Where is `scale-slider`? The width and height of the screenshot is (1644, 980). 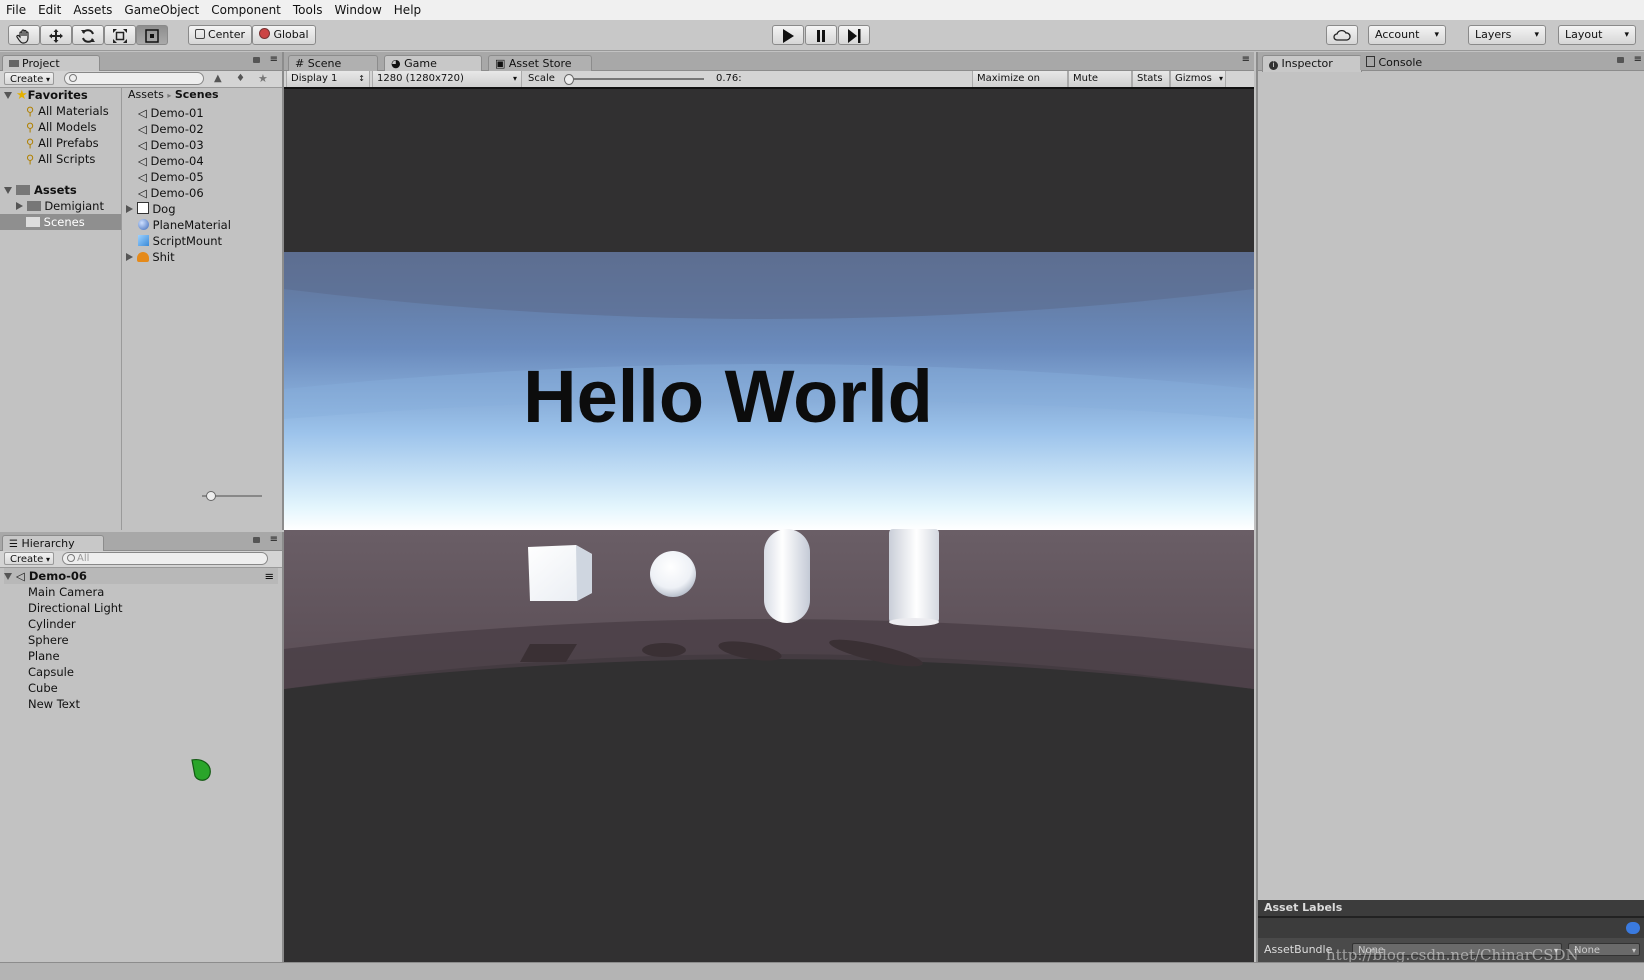
scale-slider is located at coordinates (634, 79).